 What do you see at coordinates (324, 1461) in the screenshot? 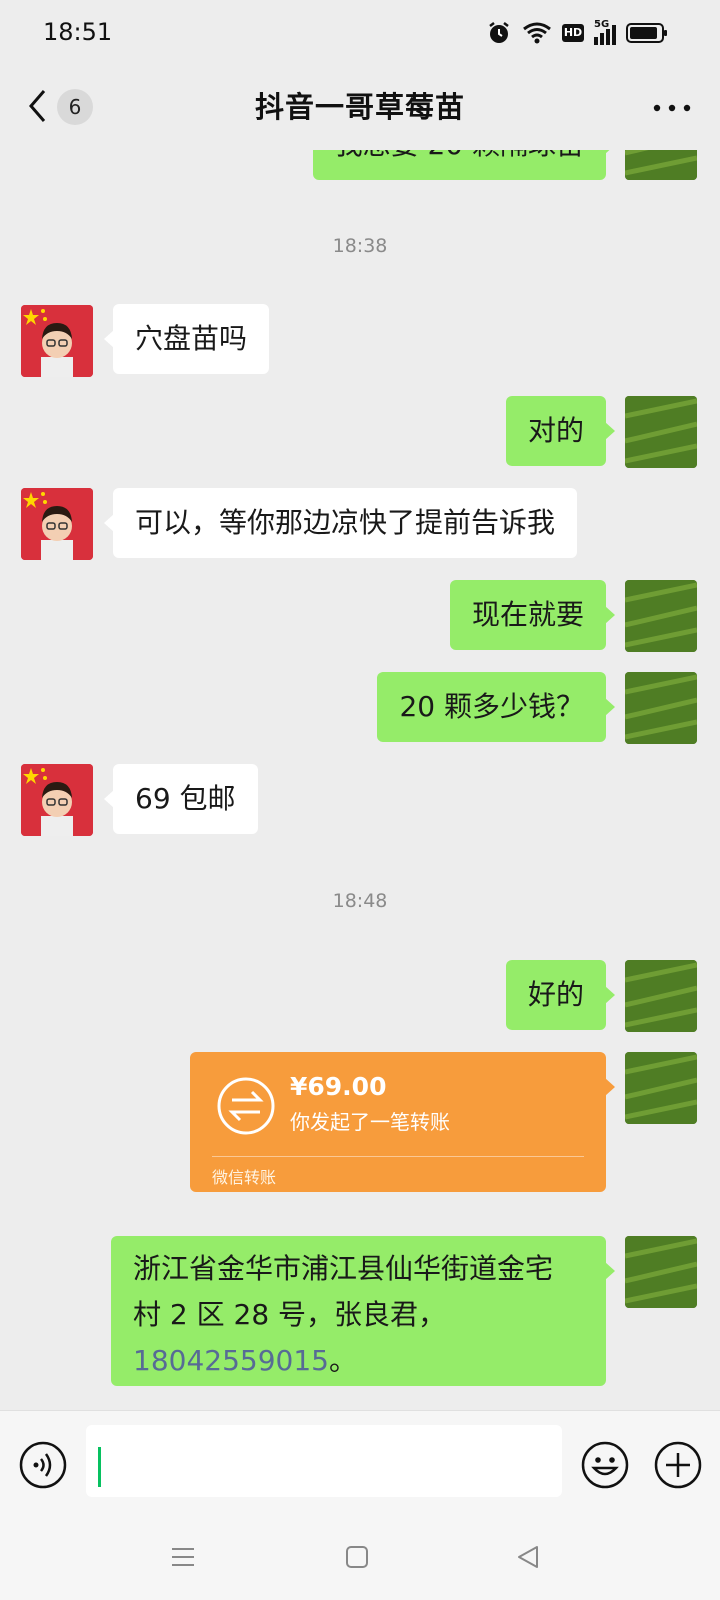
I see `message-input` at bounding box center [324, 1461].